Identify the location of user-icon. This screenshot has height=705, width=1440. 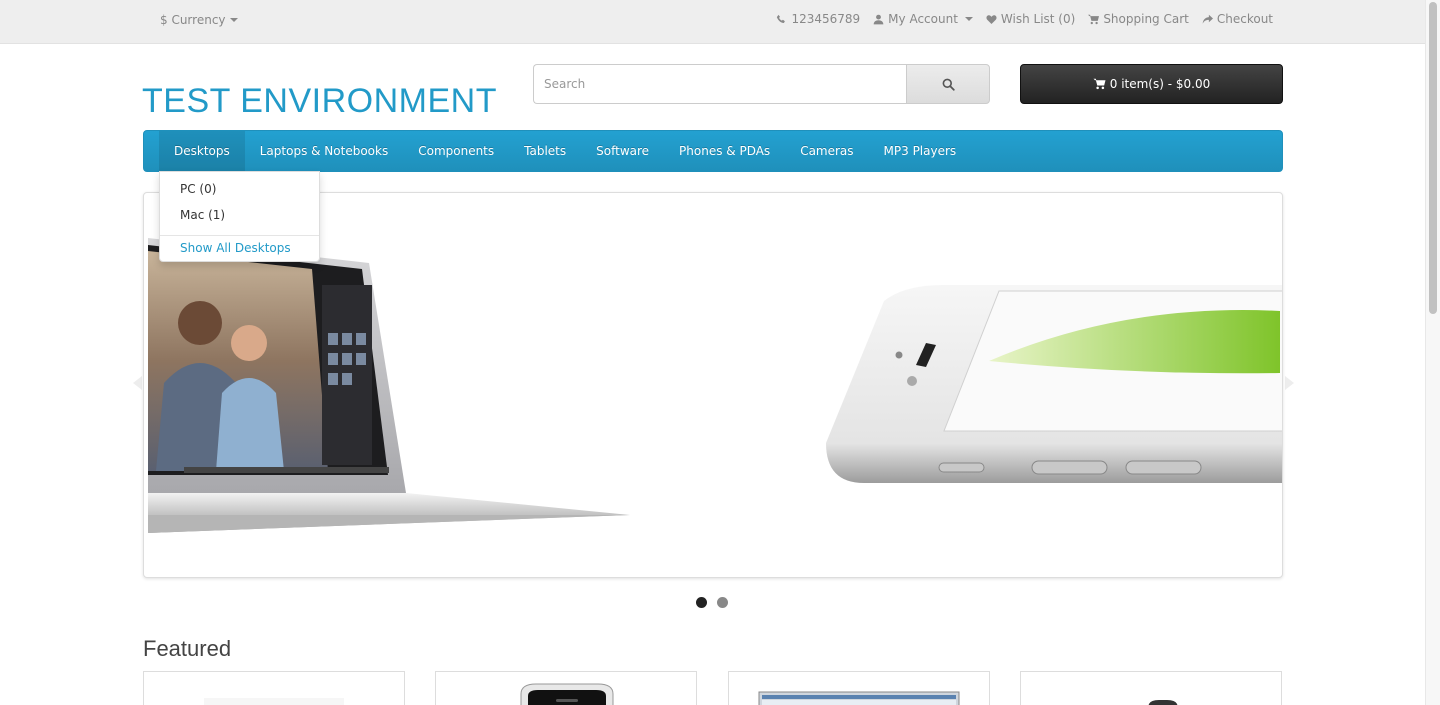
(878, 19).